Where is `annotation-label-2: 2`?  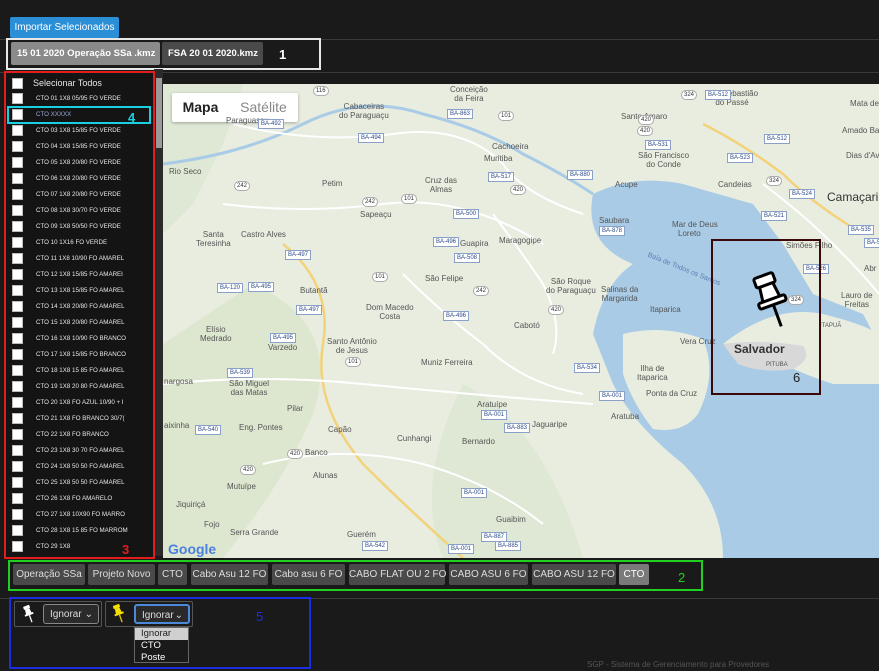 annotation-label-2: 2 is located at coordinates (682, 577).